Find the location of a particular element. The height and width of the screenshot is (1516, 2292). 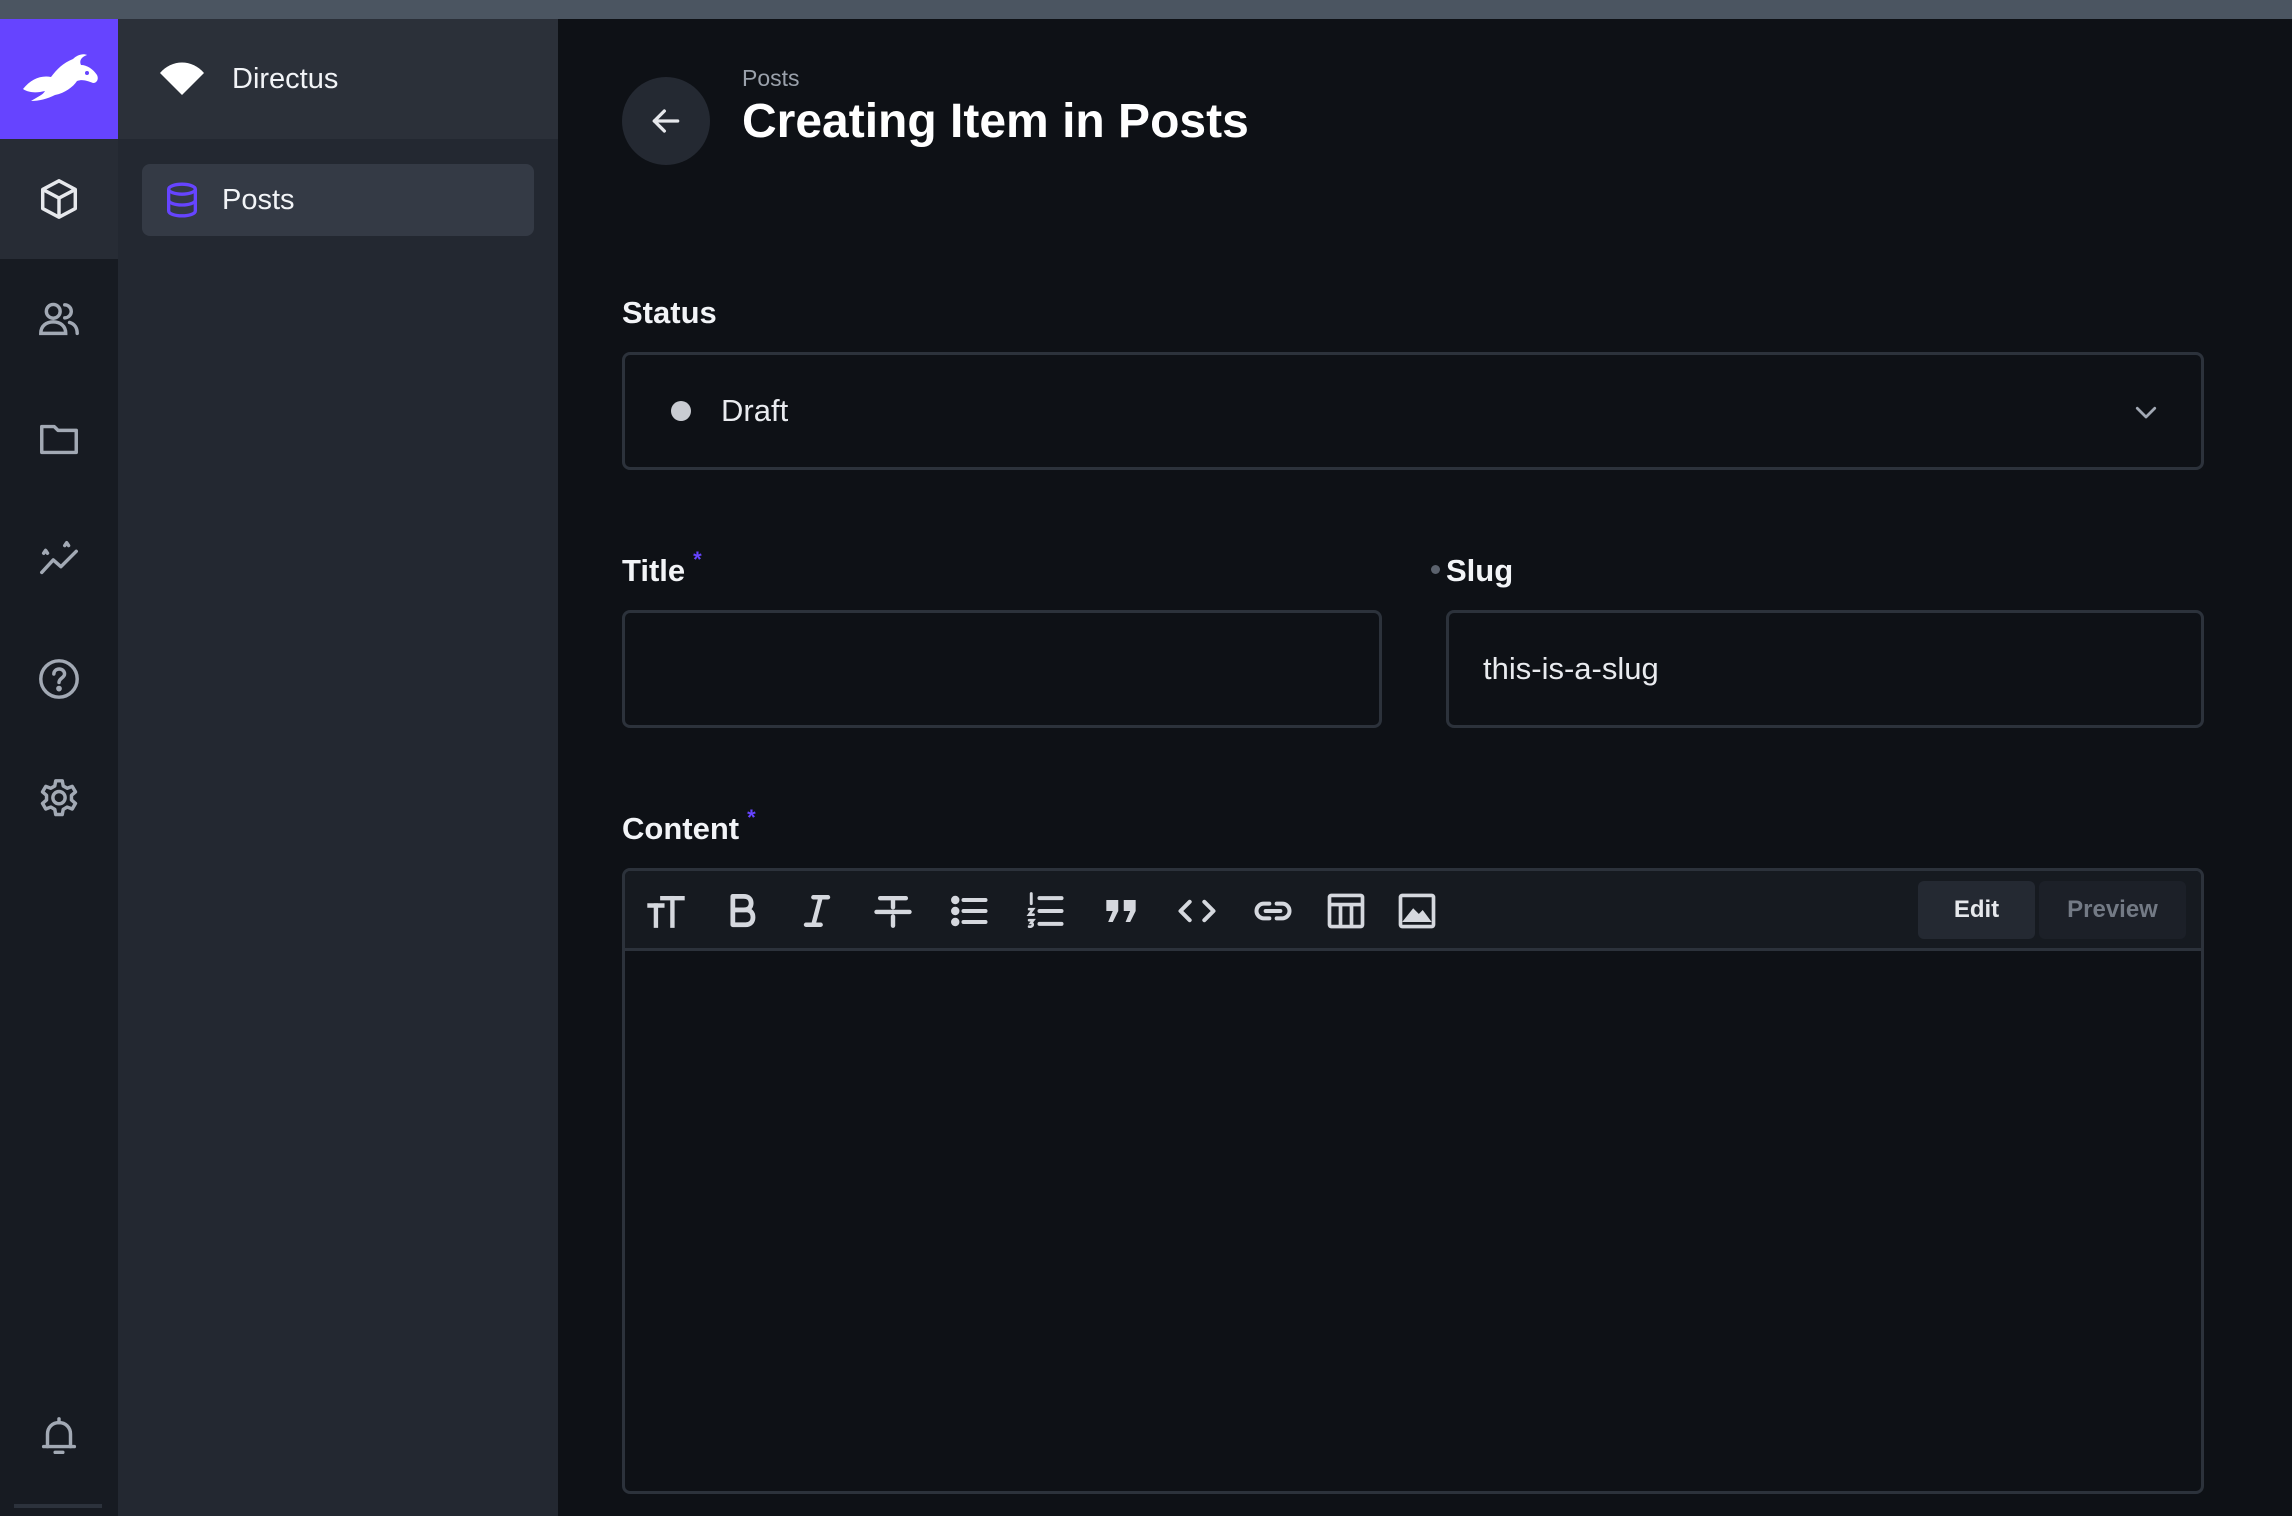

link-icon is located at coordinates (1273, 911).